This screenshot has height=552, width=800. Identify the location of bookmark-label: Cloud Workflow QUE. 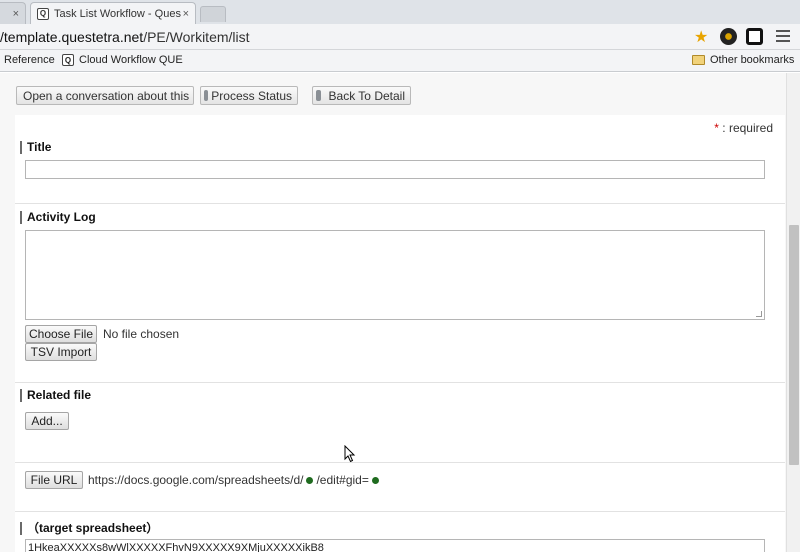
(131, 60).